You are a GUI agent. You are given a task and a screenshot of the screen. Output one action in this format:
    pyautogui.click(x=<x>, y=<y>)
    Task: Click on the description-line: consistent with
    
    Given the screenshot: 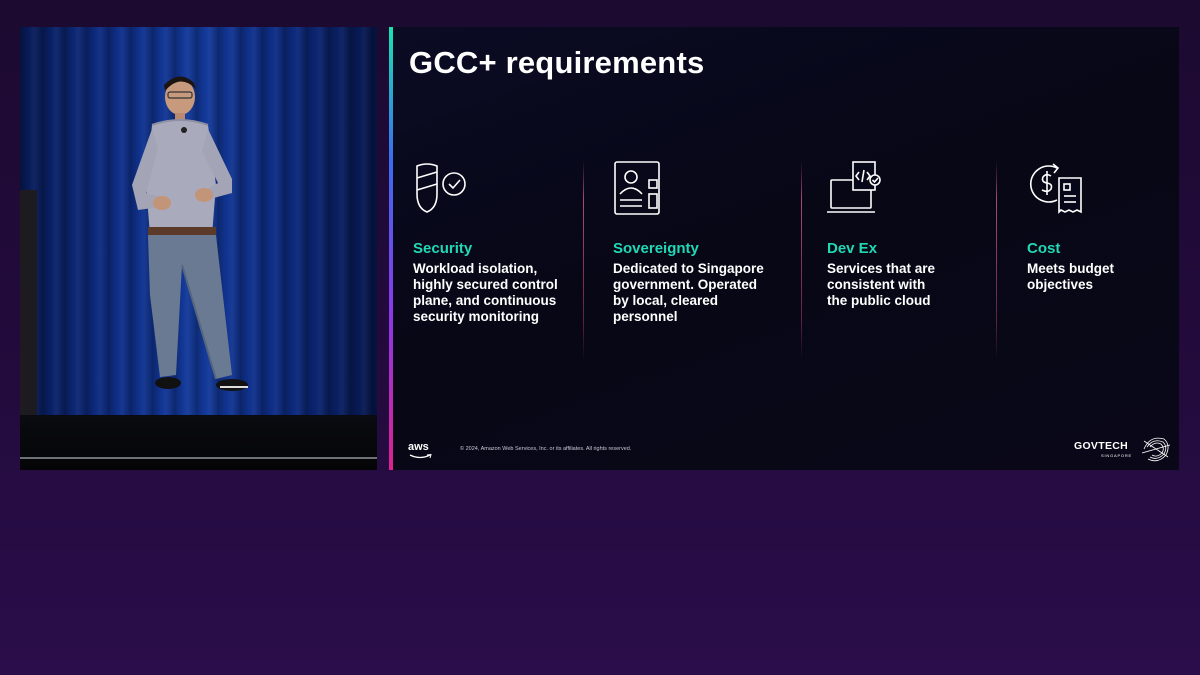 What is the action you would take?
    pyautogui.click(x=876, y=284)
    